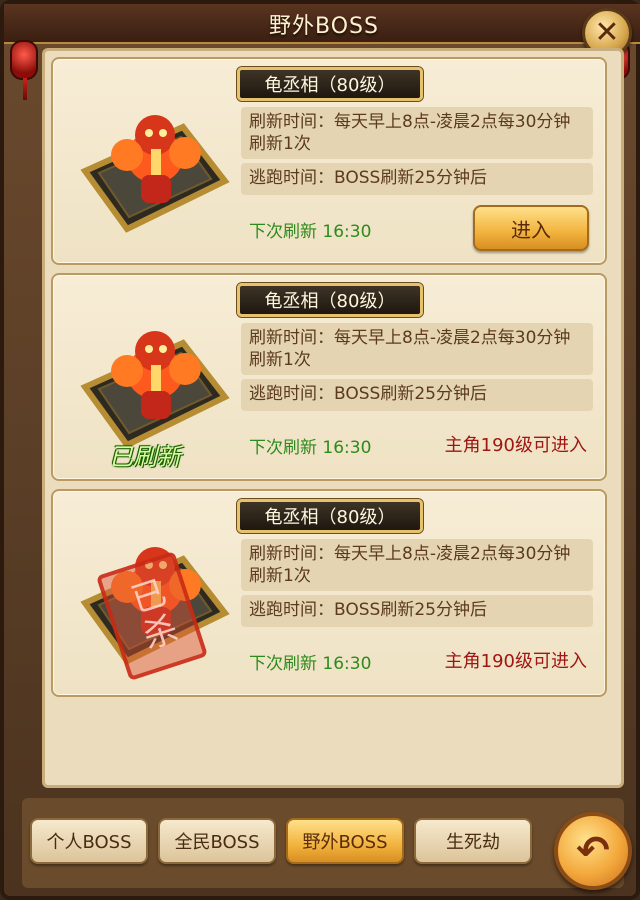  I want to click on tab-label: 全民BOSS, so click(217, 842).